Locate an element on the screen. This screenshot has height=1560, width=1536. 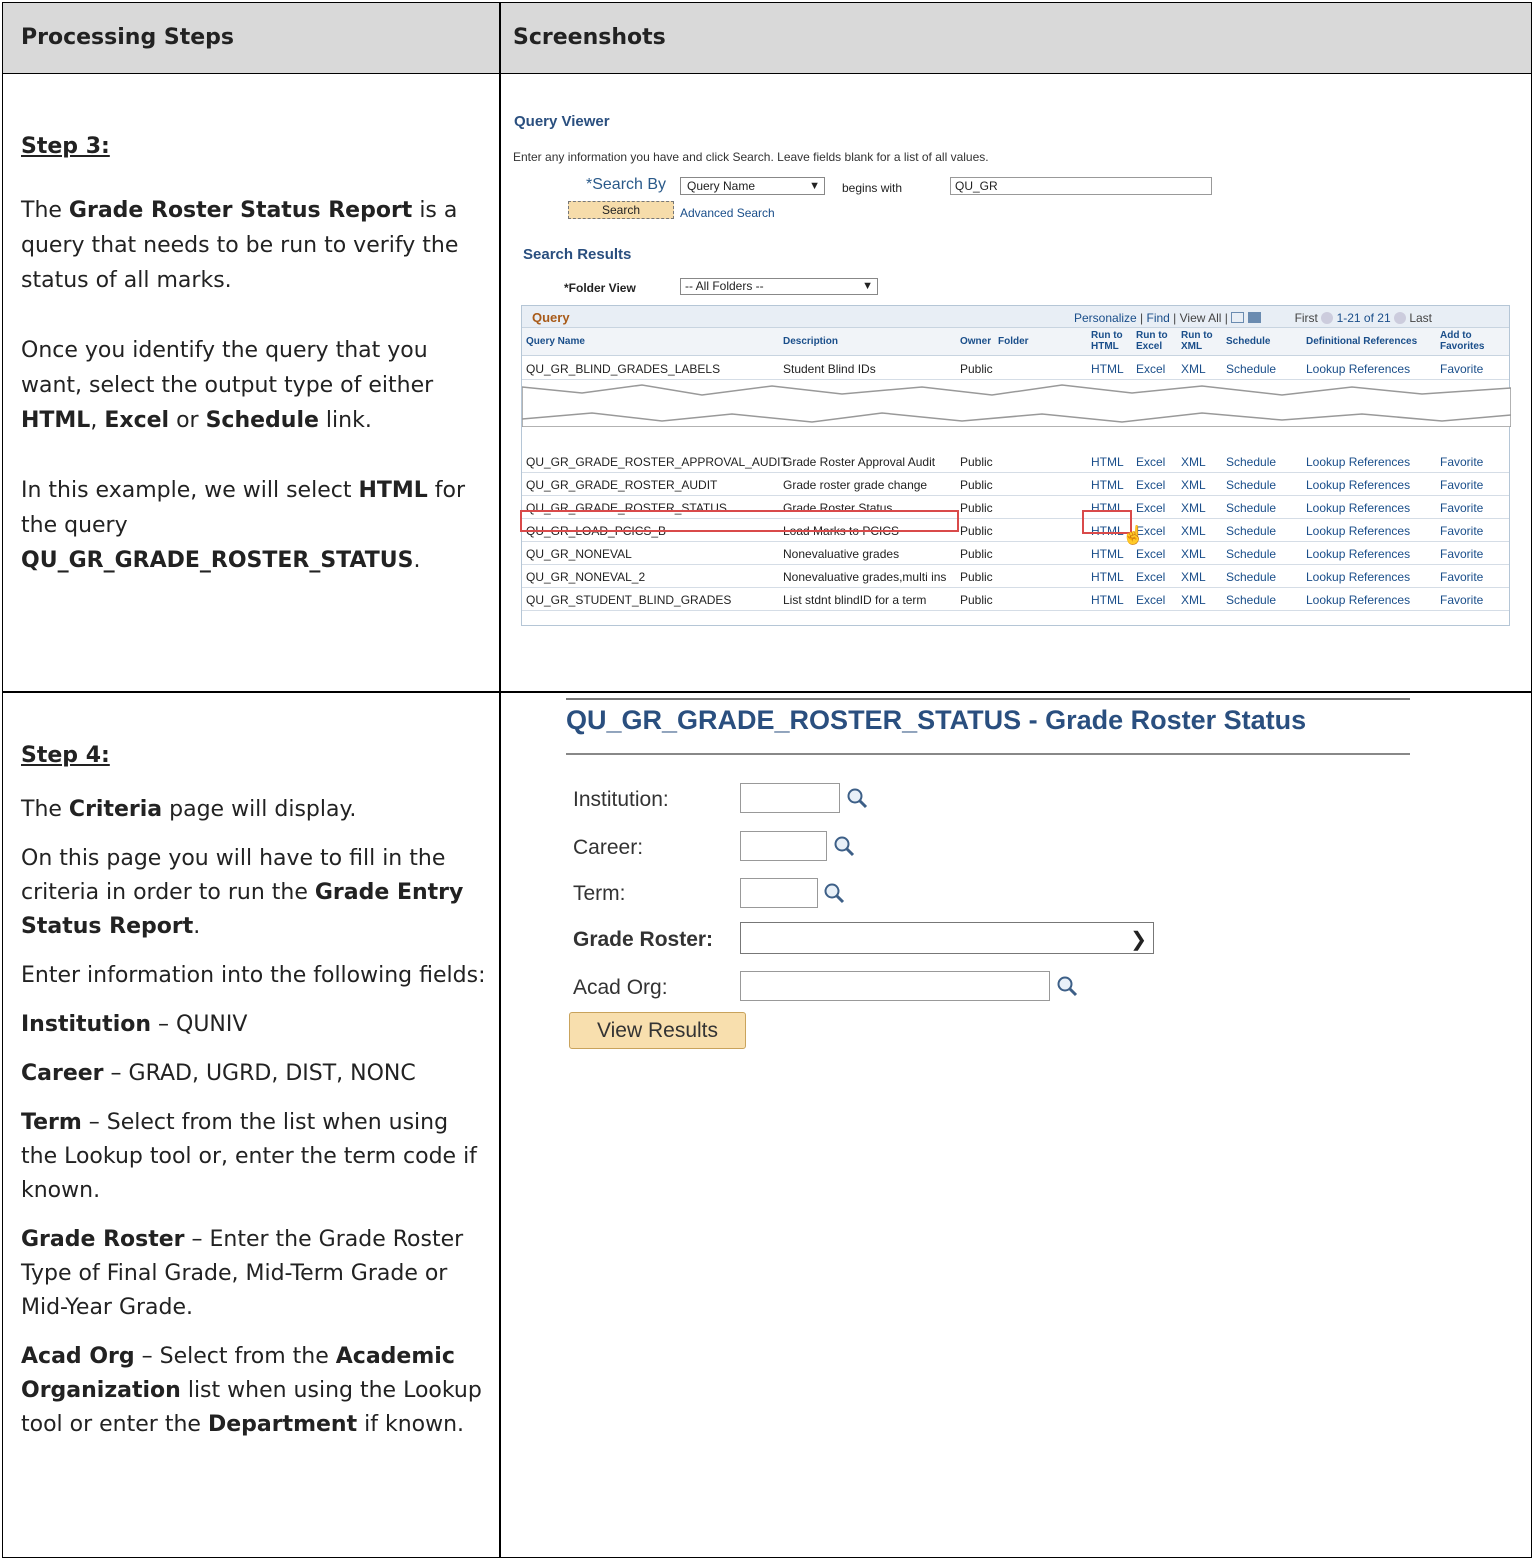
hand-cursor-icon: ☝ is located at coordinates (1133, 535).